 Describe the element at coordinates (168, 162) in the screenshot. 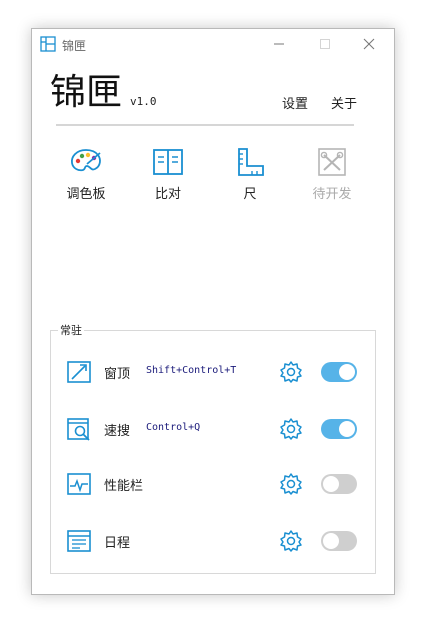

I see `compare-icon` at that location.